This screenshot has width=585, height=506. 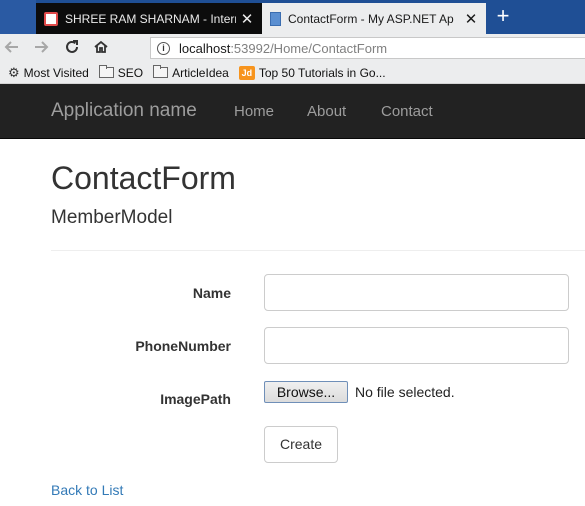 I want to click on bookmark-most-visited: ⚙ Most Visited, so click(x=48, y=73).